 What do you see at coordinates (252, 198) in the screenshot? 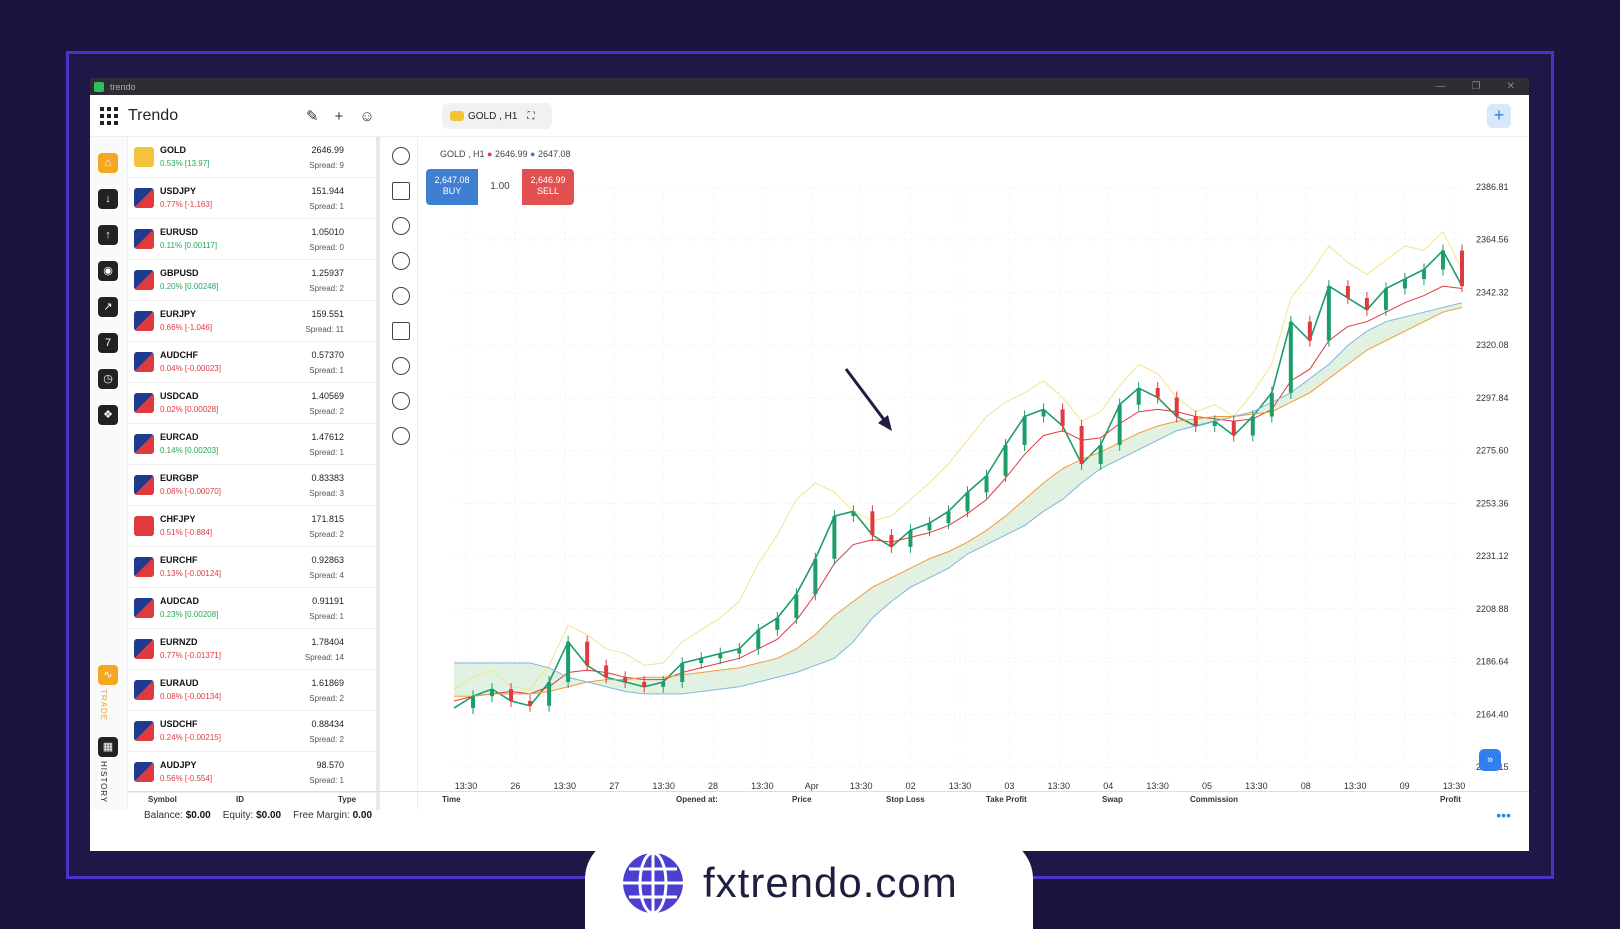
I see `watchlist-row: USDJPY 0.77% [-1.163] 151.944 Spread: 1` at bounding box center [252, 198].